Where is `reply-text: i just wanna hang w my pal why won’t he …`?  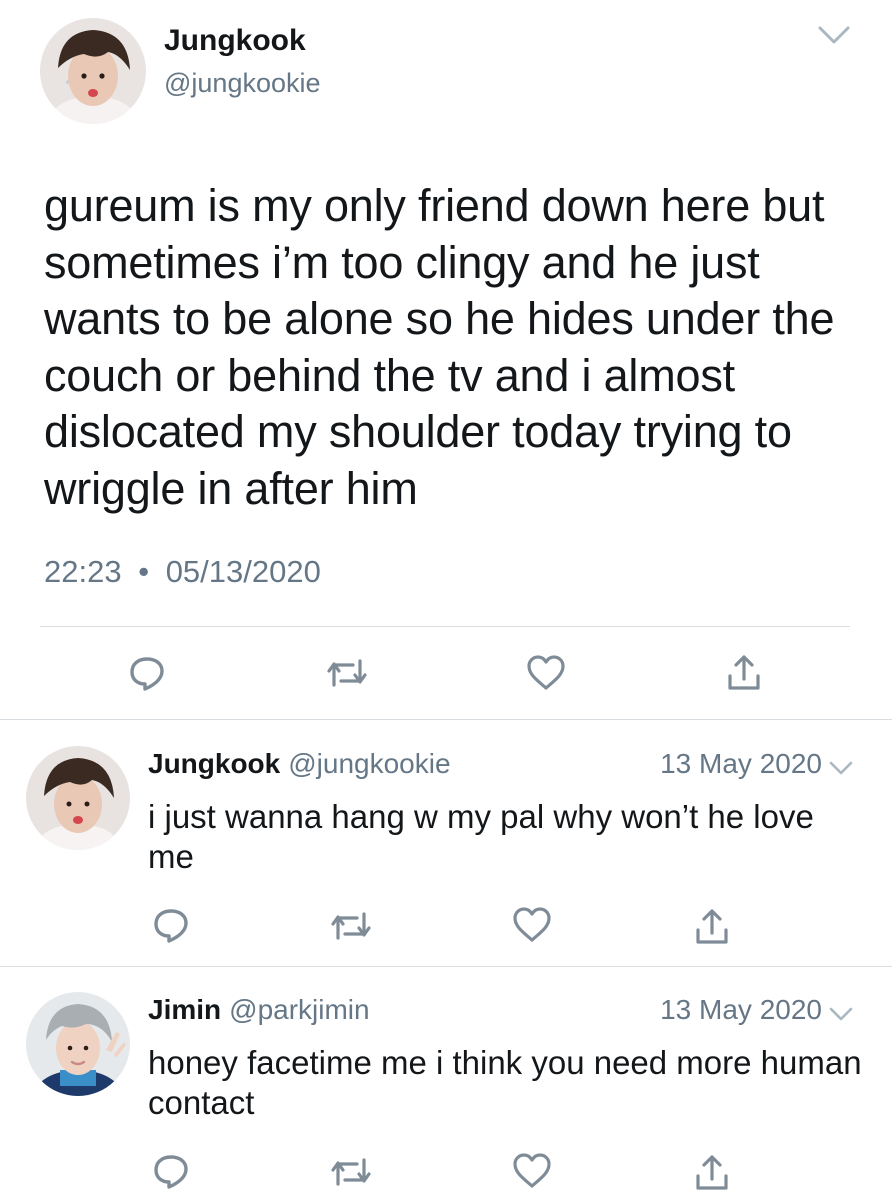 reply-text: i just wanna hang w my pal why won’t he … is located at coordinates (481, 836).